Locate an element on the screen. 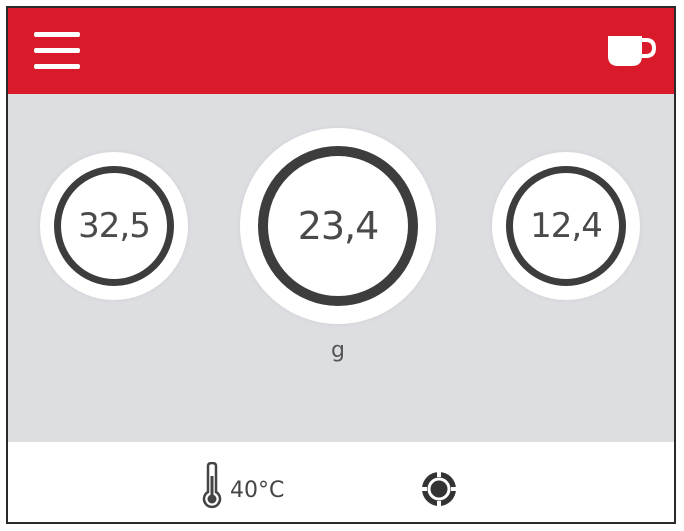  dose-value-left: 32,5 is located at coordinates (114, 226).